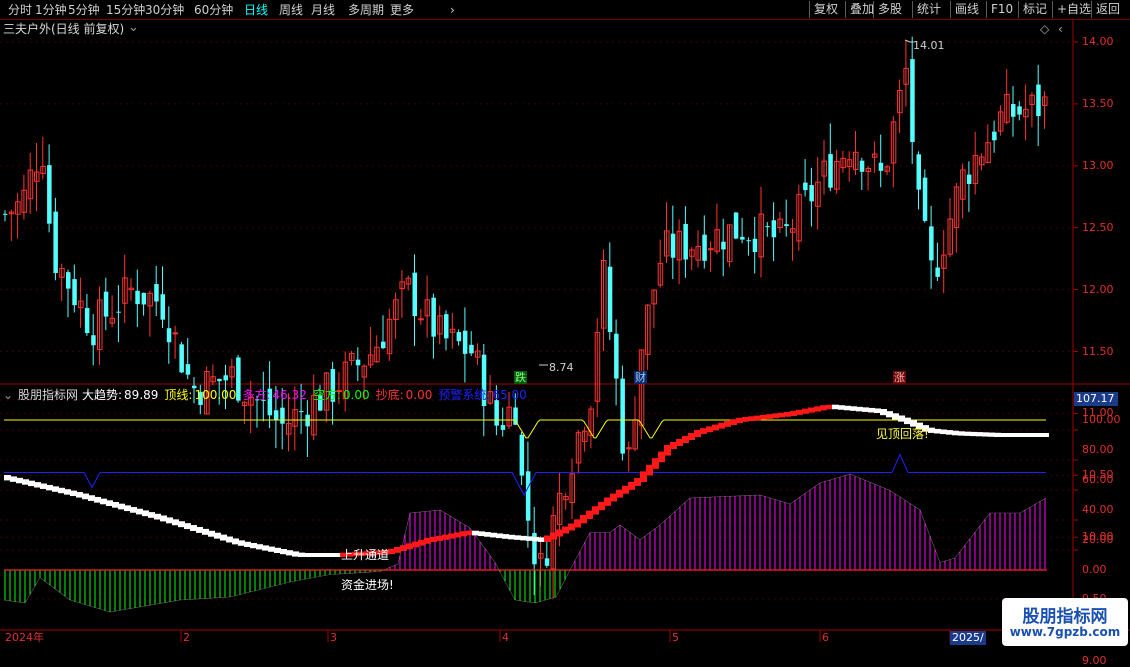 This screenshot has height=667, width=1130. Describe the element at coordinates (402, 10) in the screenshot. I see `period-10: 更多` at that location.